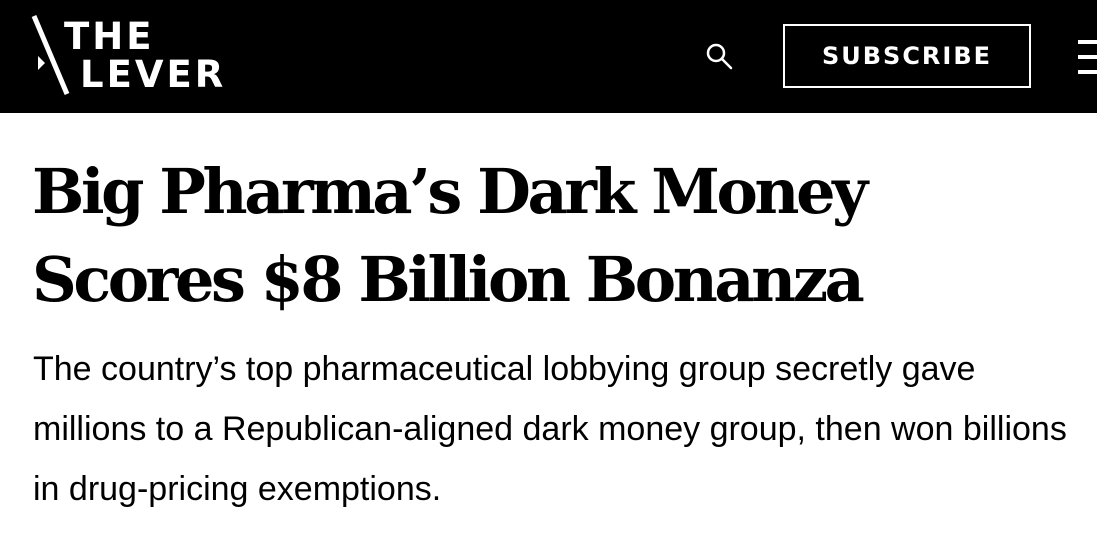 This screenshot has width=1097, height=538. I want to click on site-logo: THE LEVER, so click(130, 55).